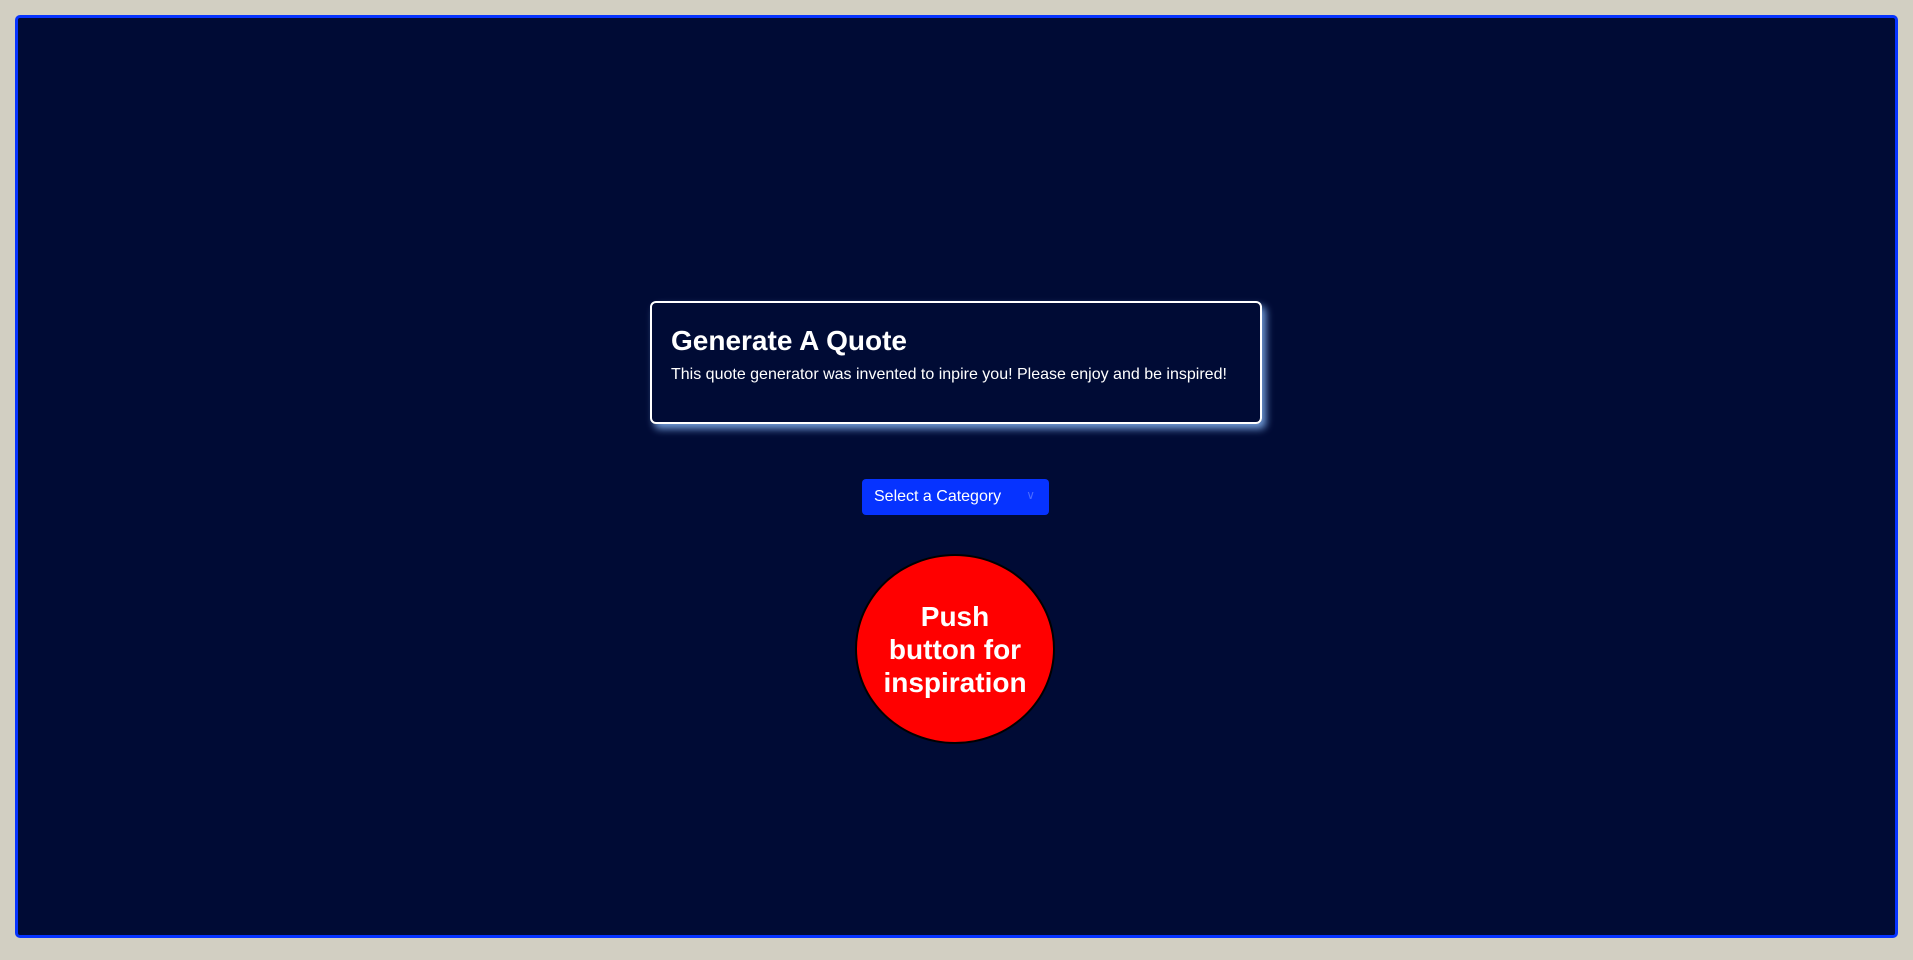 The height and width of the screenshot is (960, 1913). What do you see at coordinates (789, 340) in the screenshot?
I see `page-title: Generate A Quote` at bounding box center [789, 340].